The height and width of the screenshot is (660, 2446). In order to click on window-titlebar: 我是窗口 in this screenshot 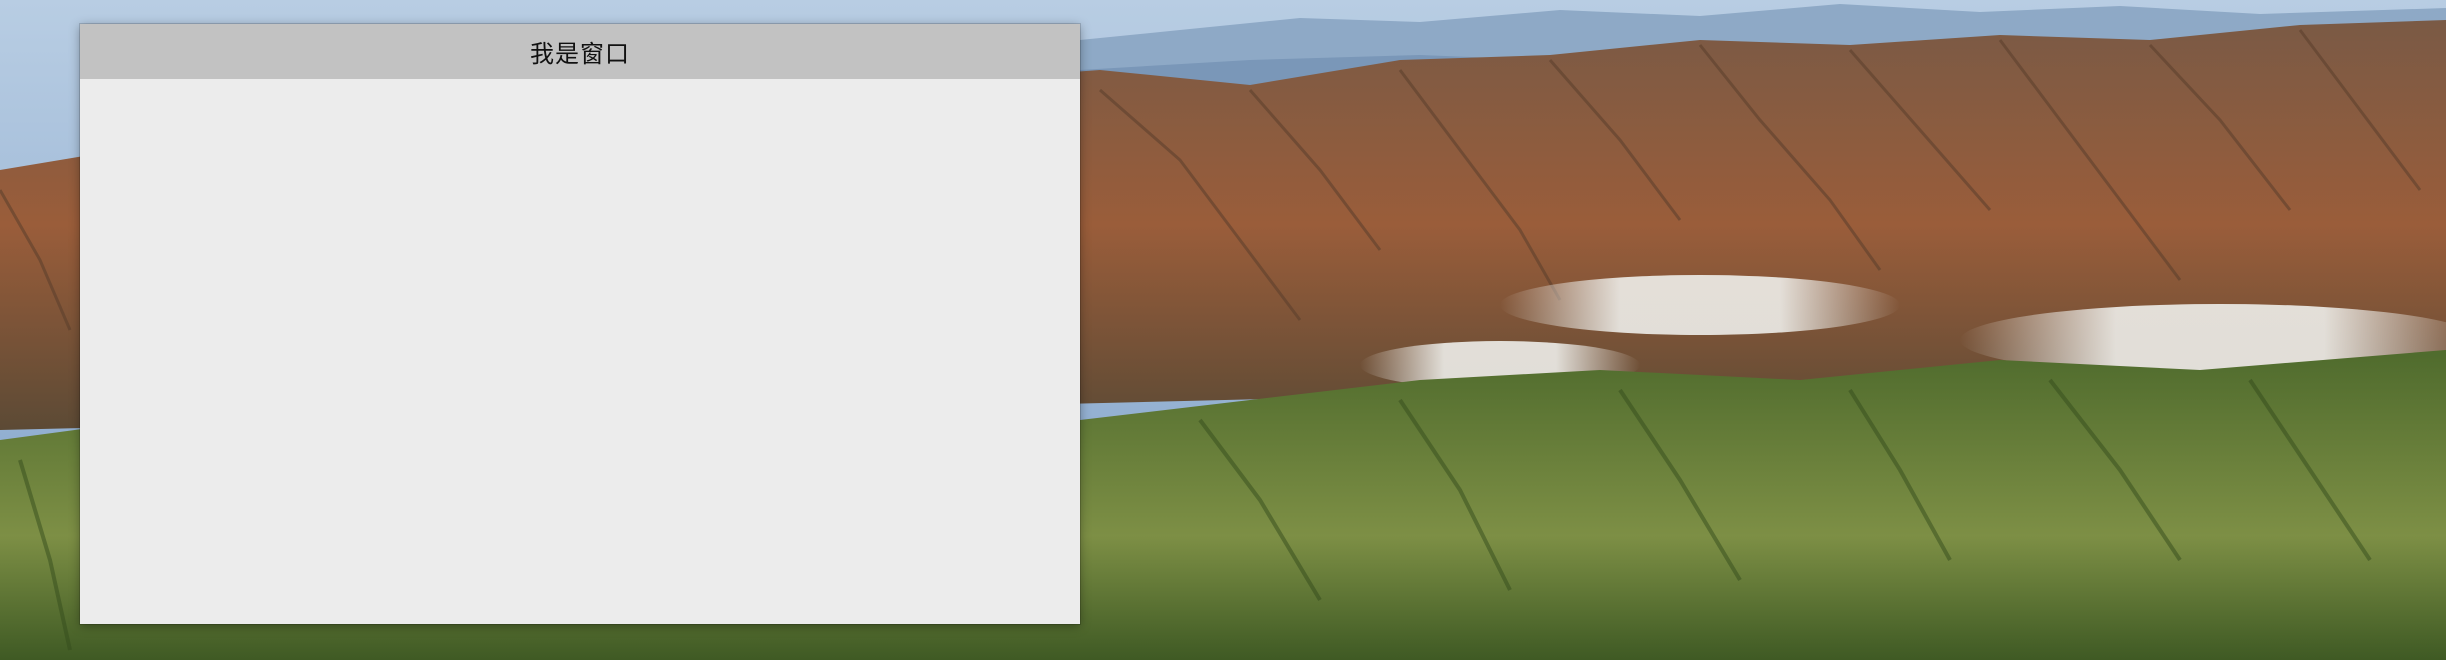, I will do `click(580, 51)`.